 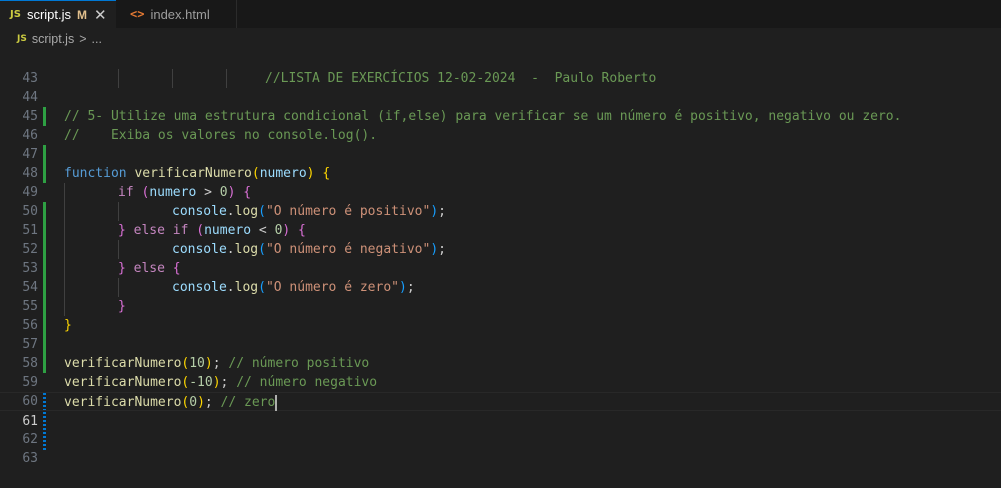 I want to click on code-line: 62, so click(x=500, y=429).